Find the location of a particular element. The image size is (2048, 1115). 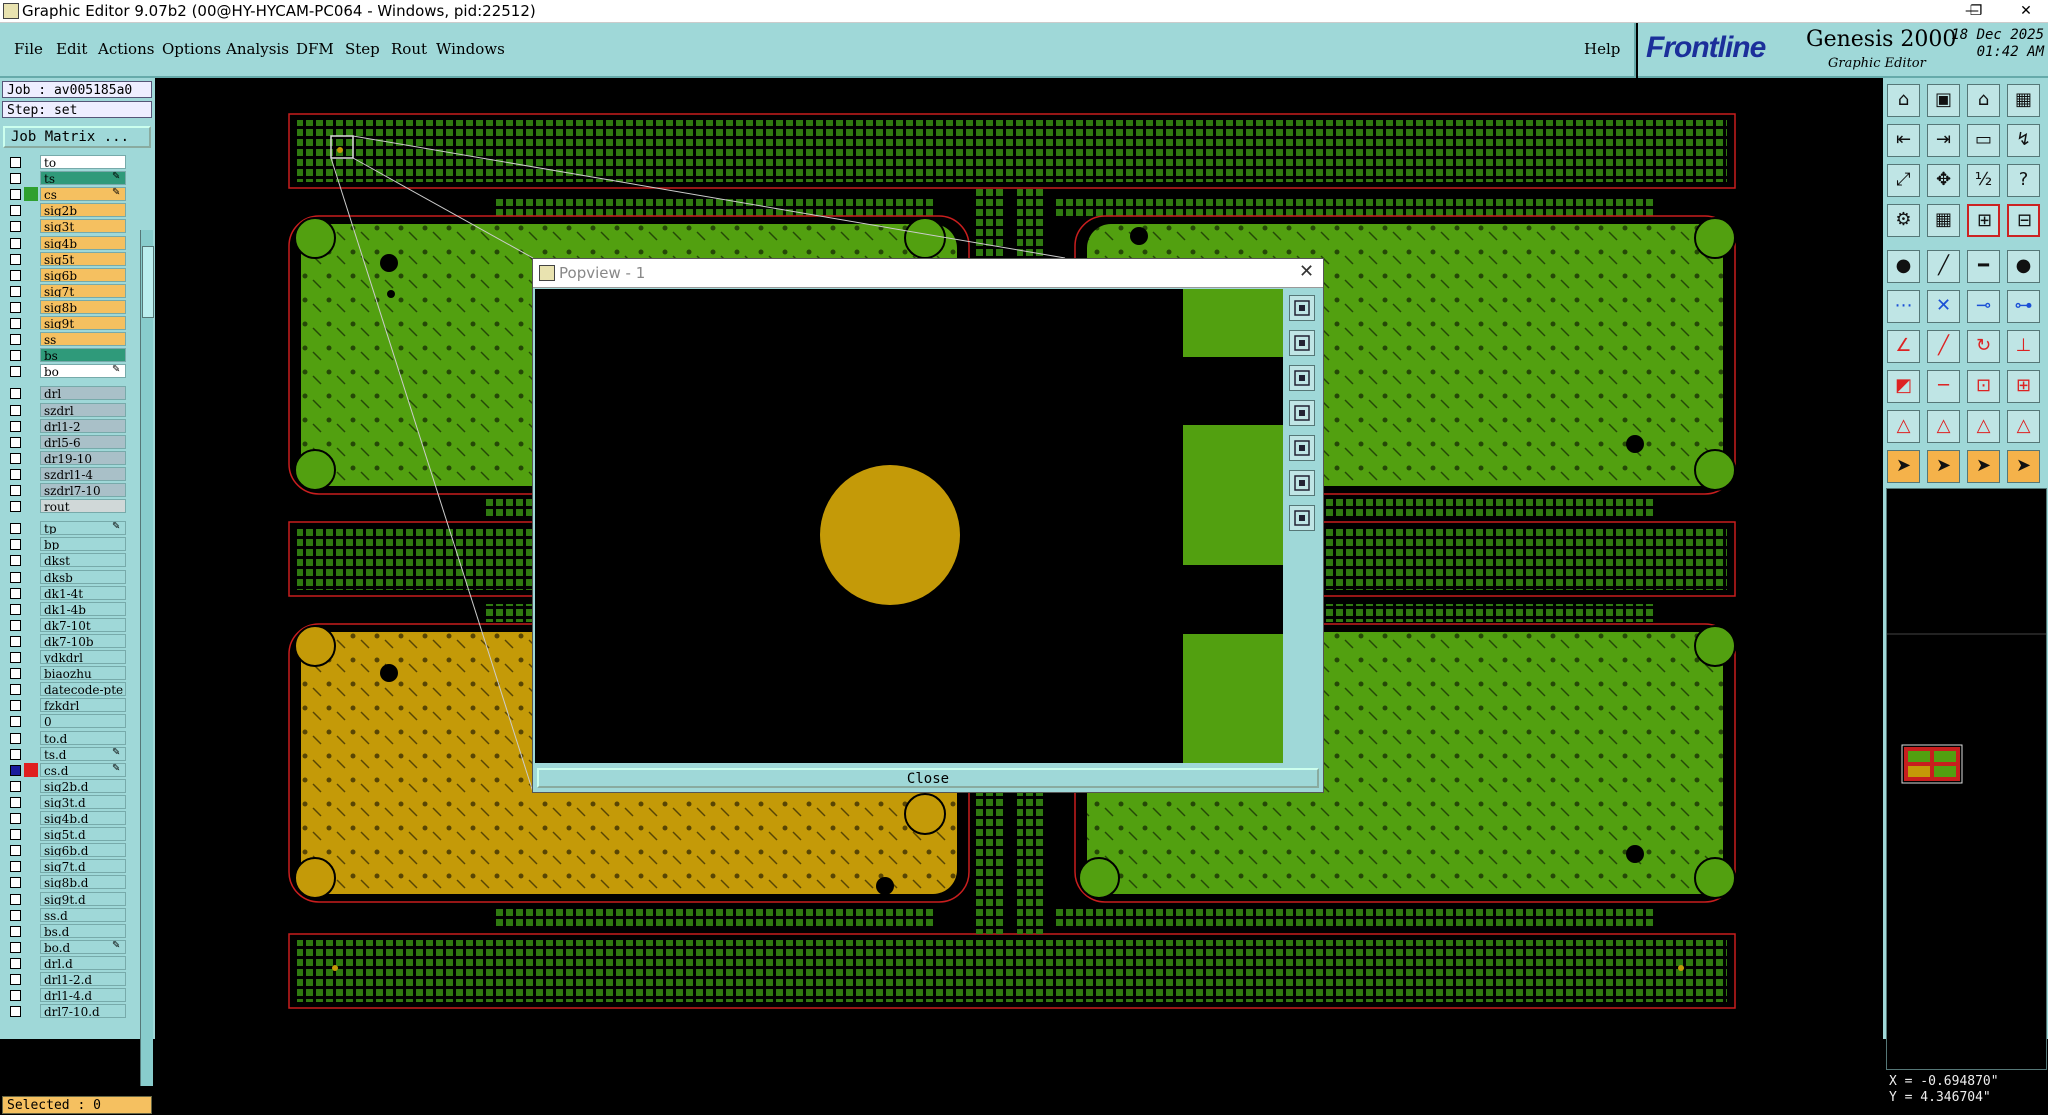

layer-name: bs.d is located at coordinates (83, 930).